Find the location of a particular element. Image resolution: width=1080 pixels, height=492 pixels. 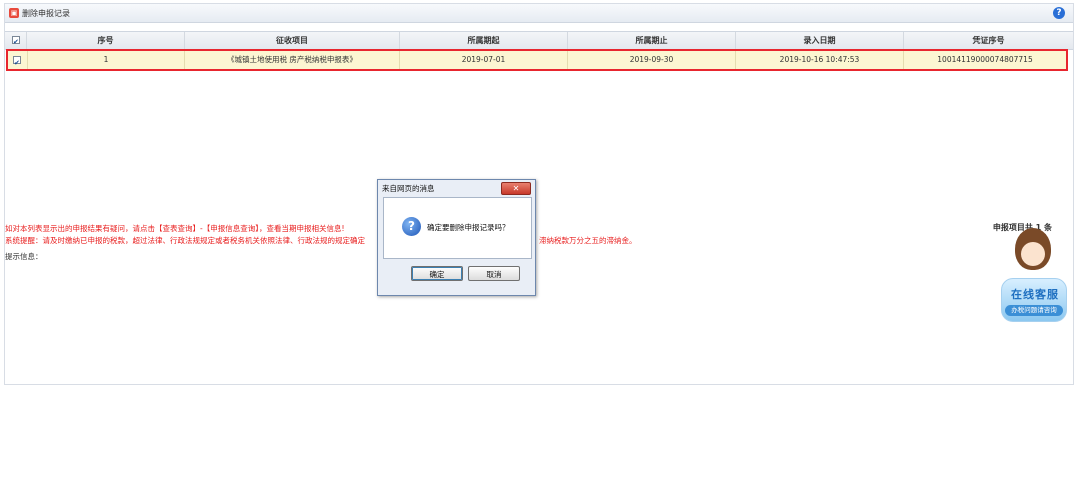

header-entry-date: 录入日期 is located at coordinates (820, 40).